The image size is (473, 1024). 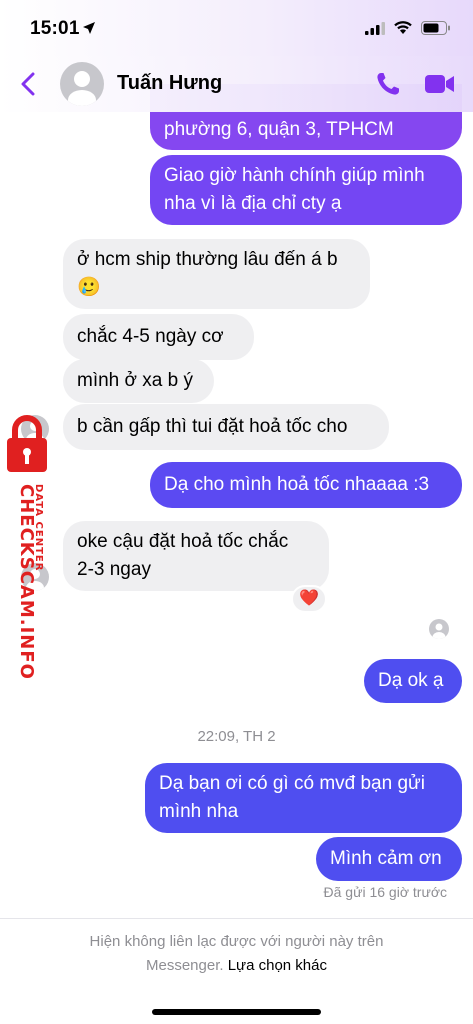 What do you see at coordinates (236, 736) in the screenshot?
I see `message-timestamp: 22:09, TH 2` at bounding box center [236, 736].